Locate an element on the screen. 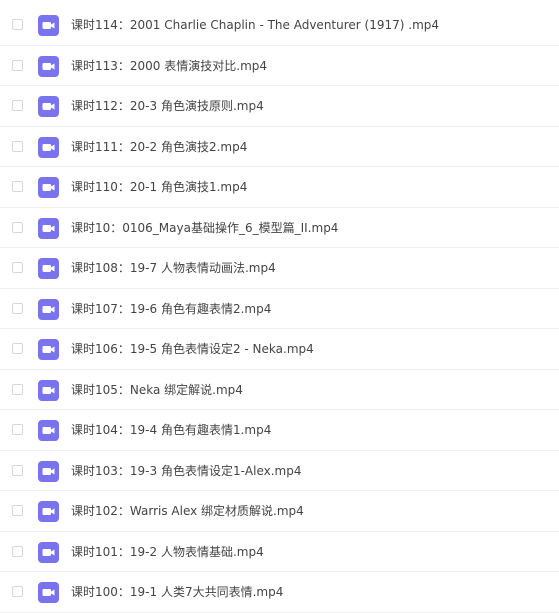  file-name: 课时102：Warris Alex 绑定材质解说.mp4 is located at coordinates (187, 511).